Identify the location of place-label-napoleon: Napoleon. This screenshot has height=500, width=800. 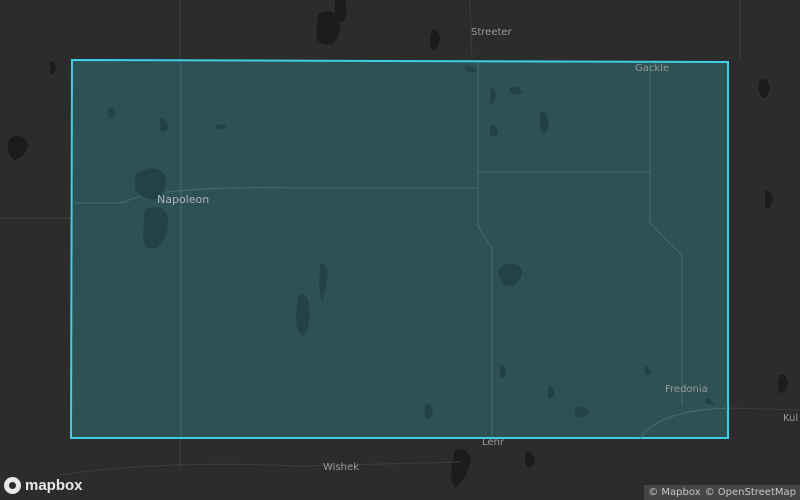
(183, 199).